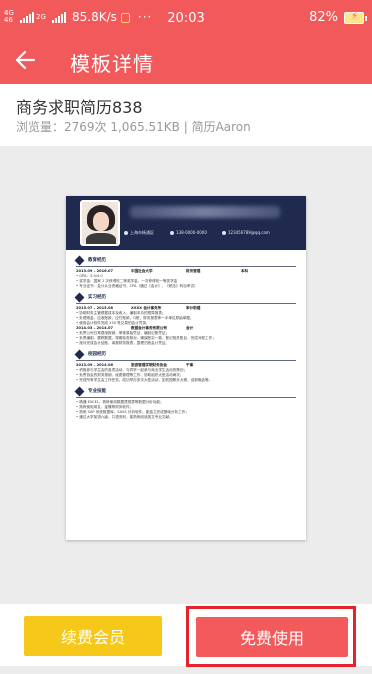  I want to click on resume-bullet: 完成所有学生会工作任务，成功举办多次大型活动，如校园歌手大赛、迎新晚会等。, so click(186, 380).